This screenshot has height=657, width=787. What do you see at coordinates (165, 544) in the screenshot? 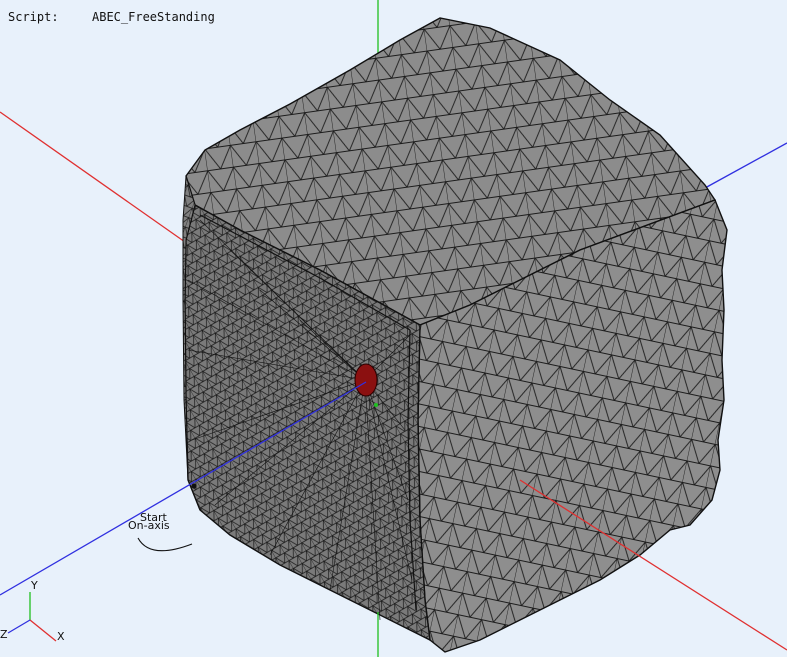
I see `on-axis-arc` at bounding box center [165, 544].